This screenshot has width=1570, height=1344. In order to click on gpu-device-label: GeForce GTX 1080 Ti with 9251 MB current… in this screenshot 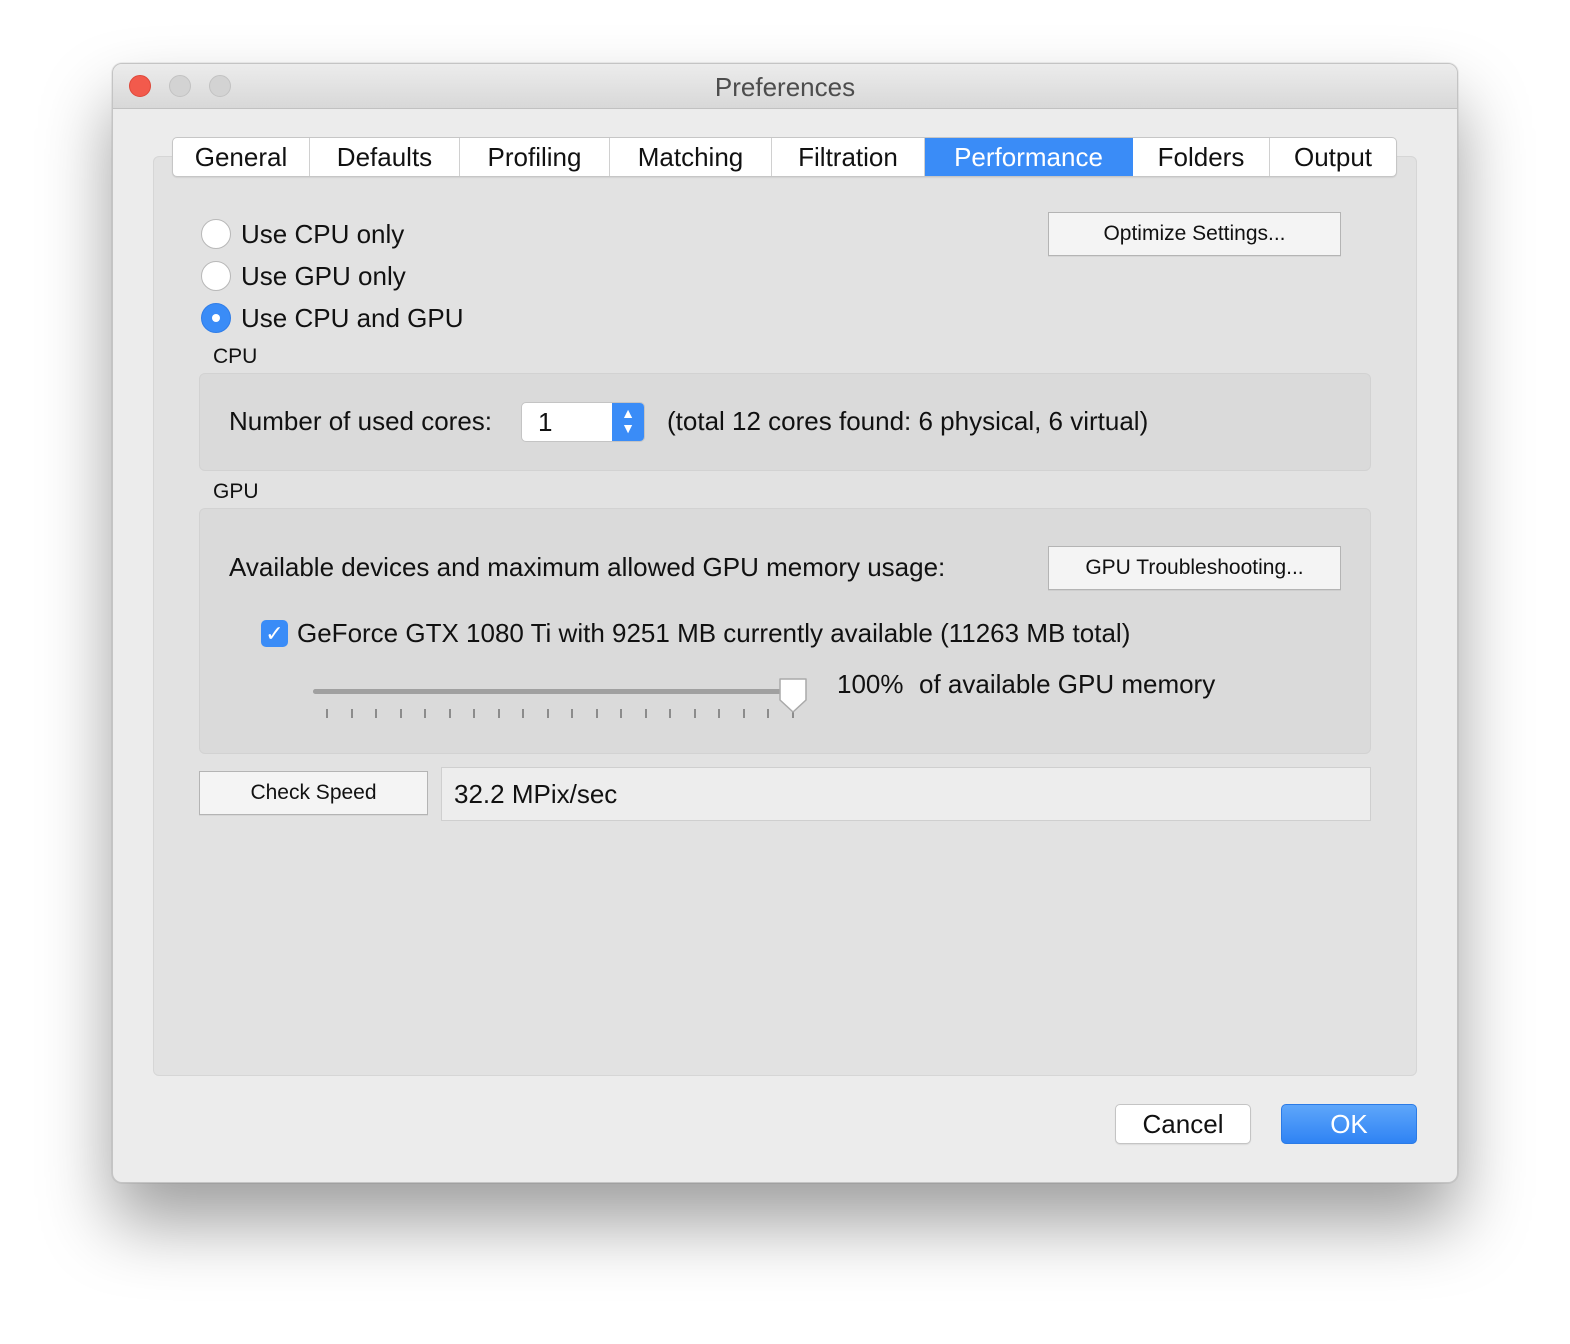, I will do `click(714, 633)`.